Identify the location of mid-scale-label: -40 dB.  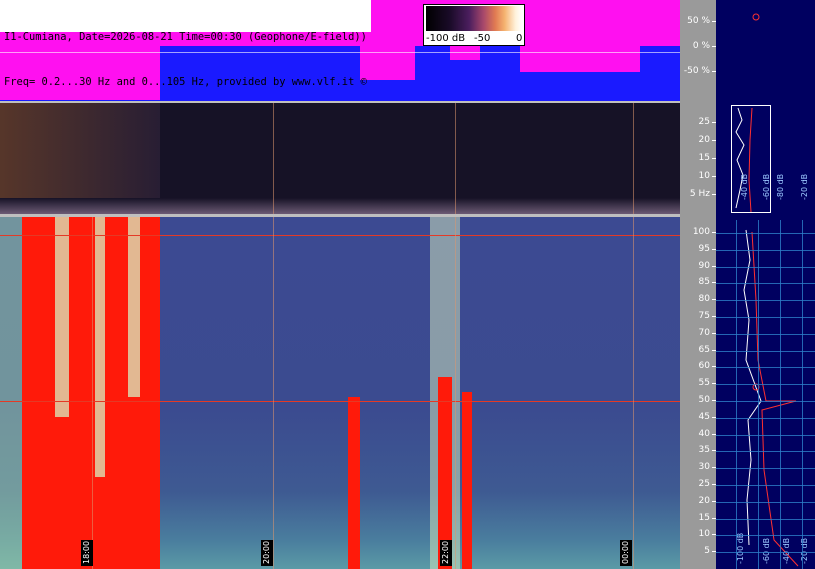
(744, 186).